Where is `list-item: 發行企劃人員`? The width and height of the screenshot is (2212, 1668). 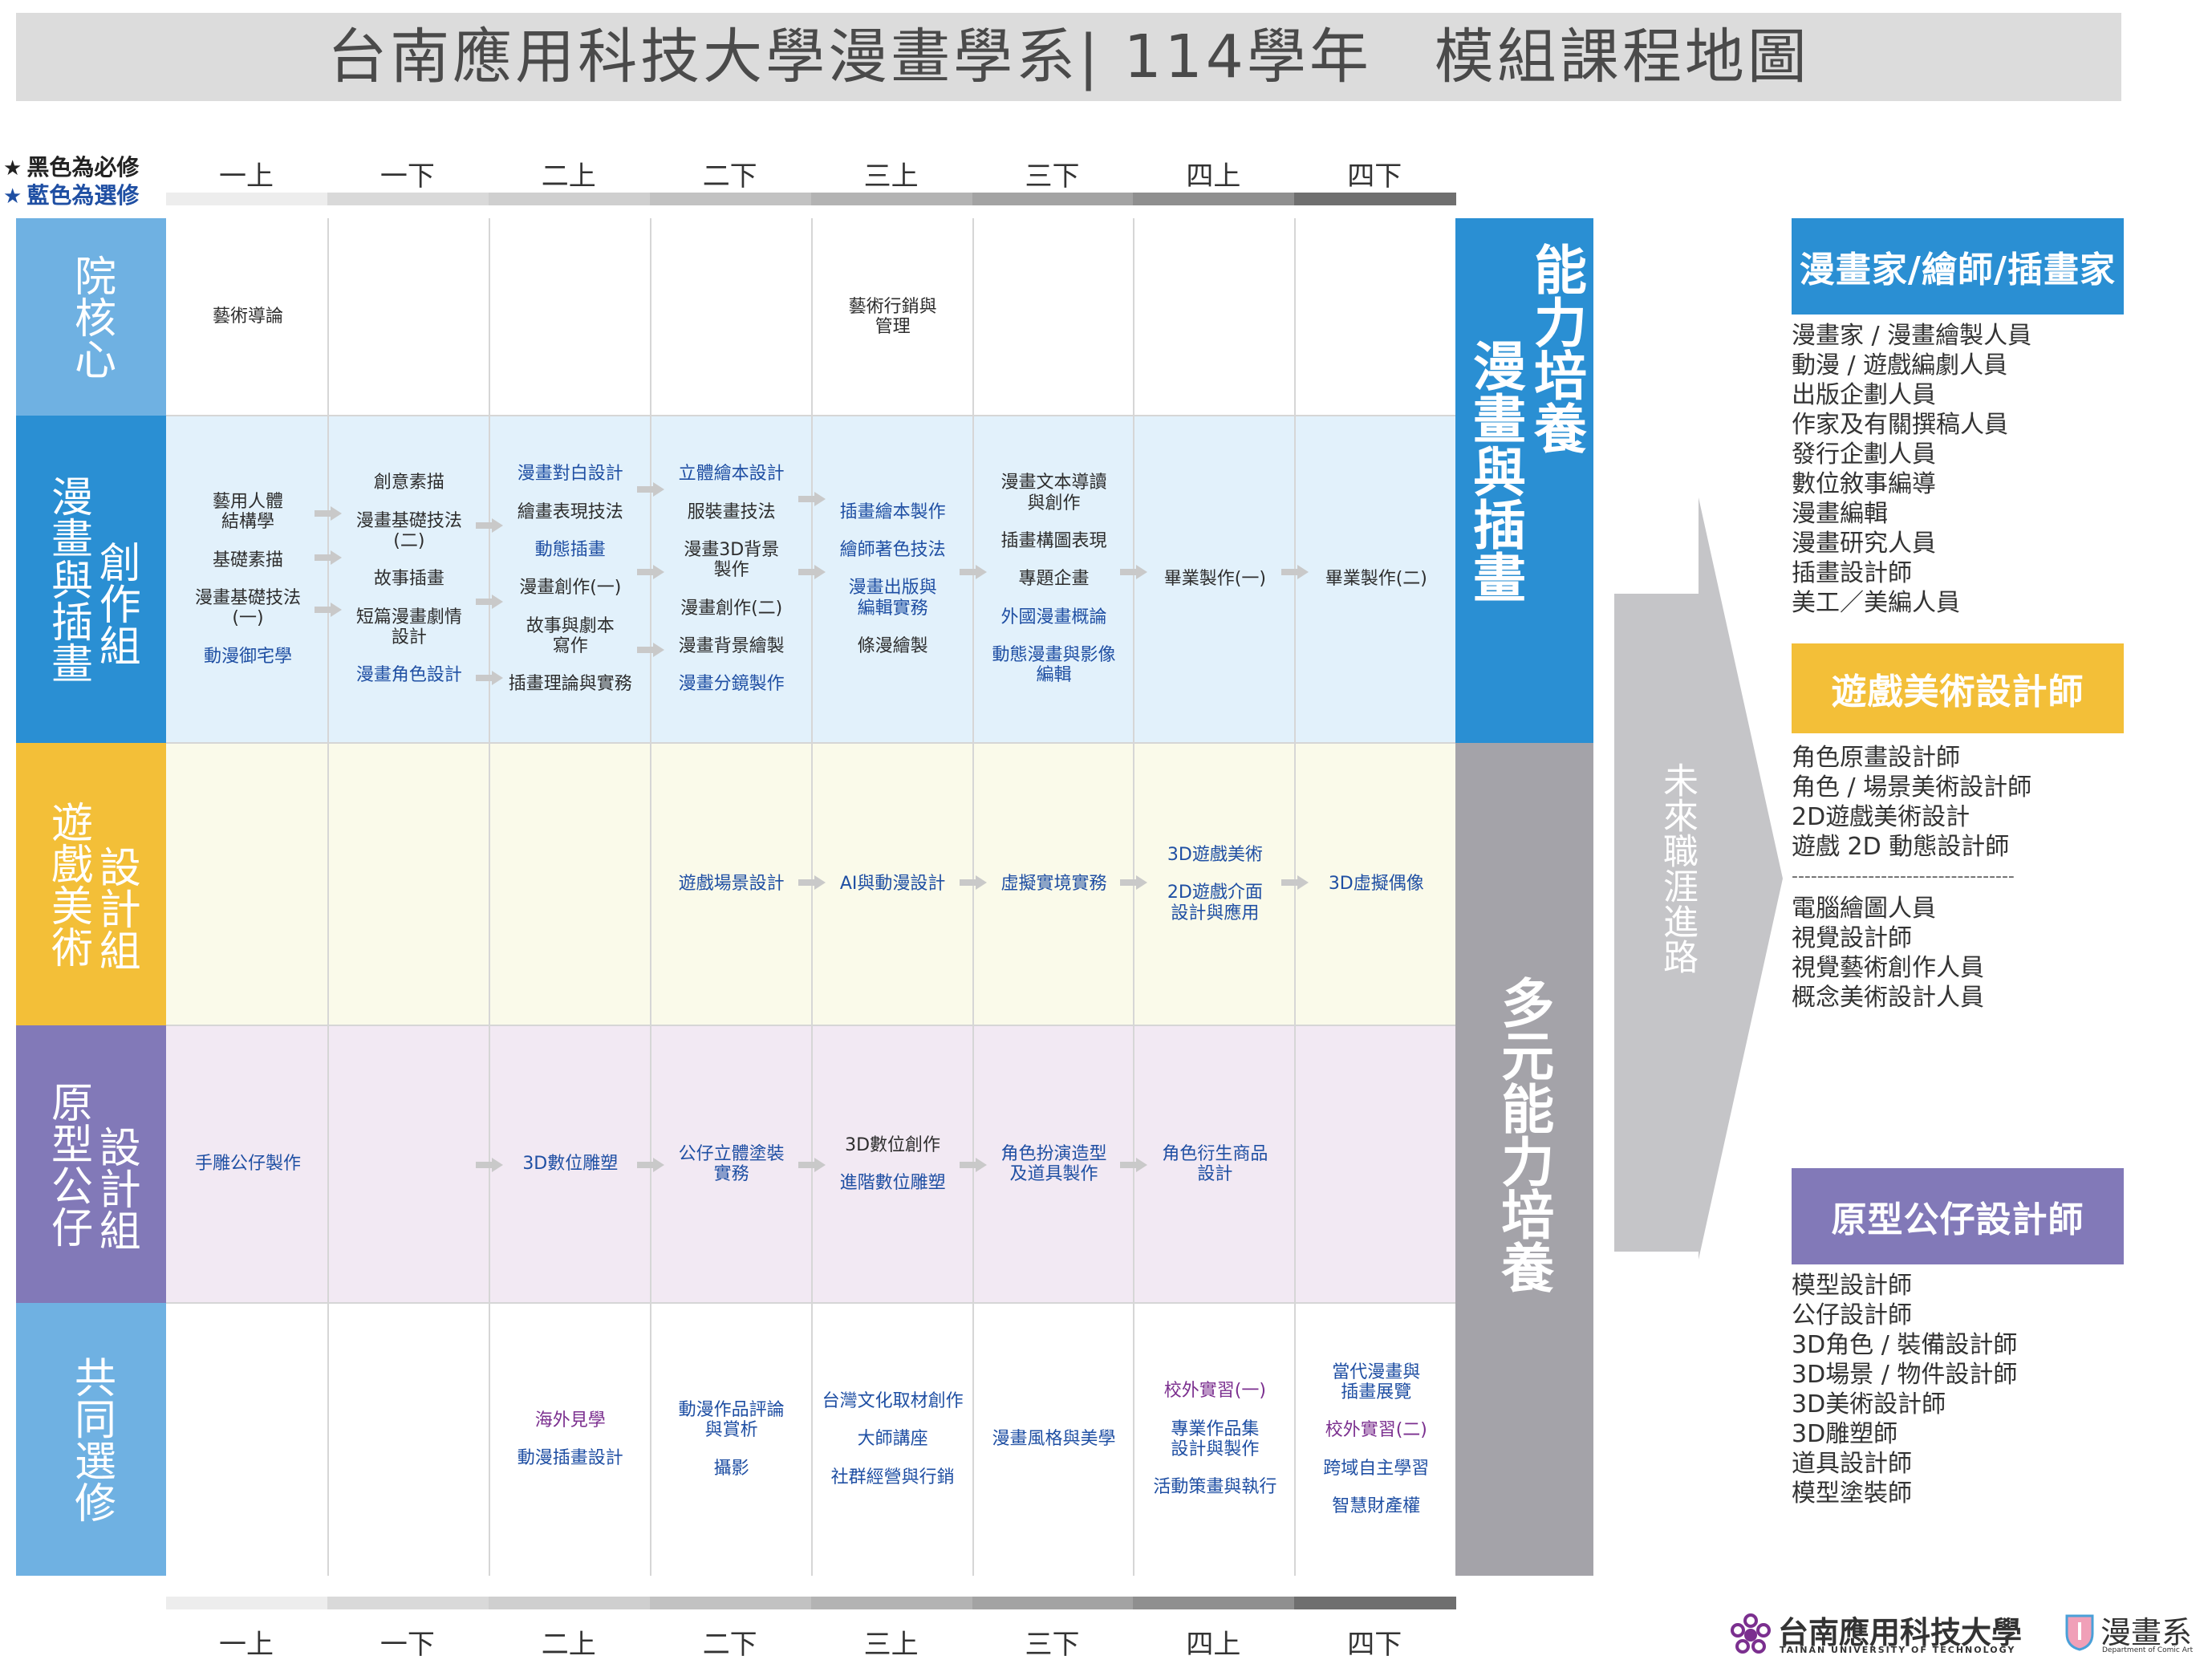 list-item: 發行企劃人員 is located at coordinates (1864, 454).